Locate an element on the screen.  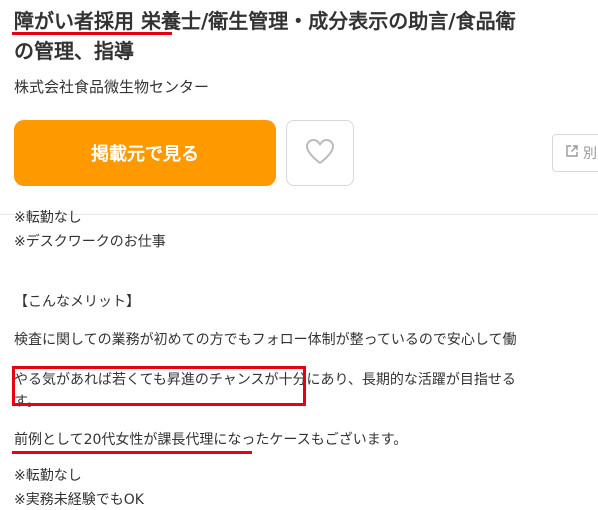
job-title-line-2: の管理、指導 is located at coordinates (74, 51).